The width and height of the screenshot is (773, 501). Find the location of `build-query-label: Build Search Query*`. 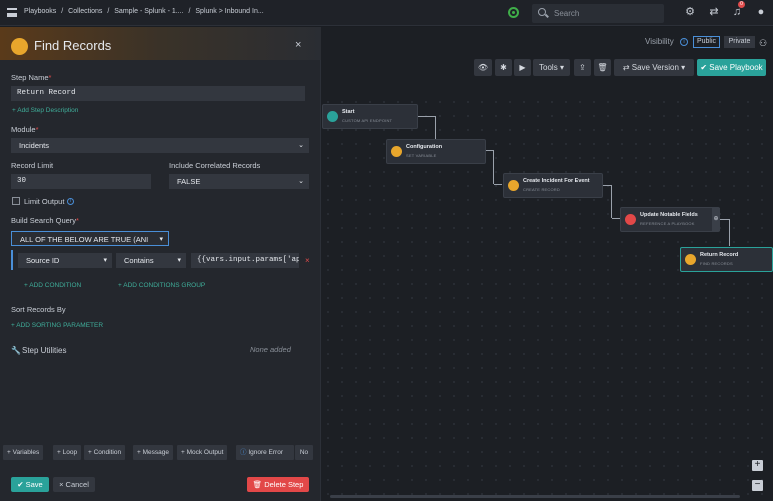

build-query-label: Build Search Query* is located at coordinates (45, 220).